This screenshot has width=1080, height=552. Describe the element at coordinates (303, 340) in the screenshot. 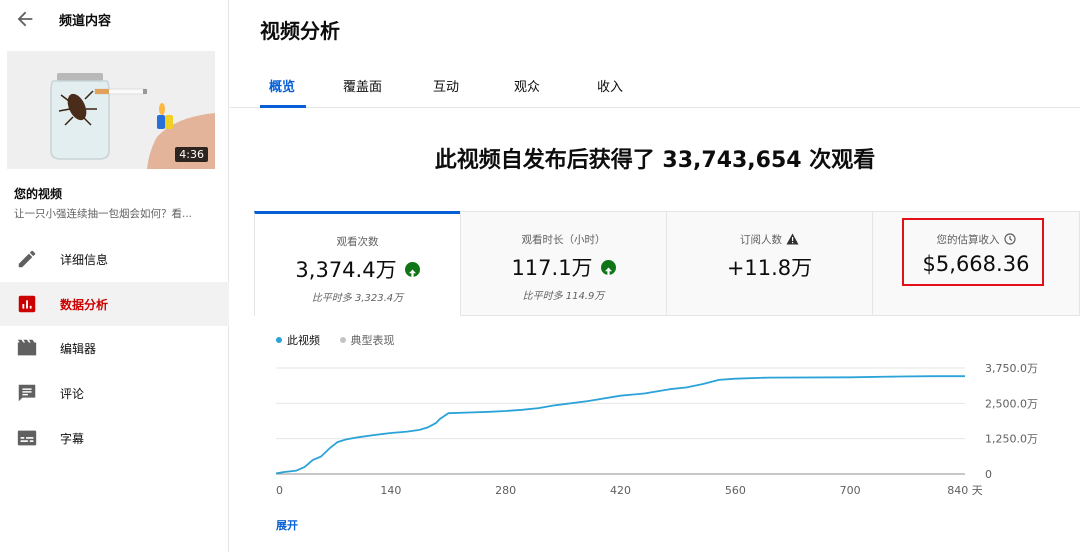

I see `legend-label: 此视频` at that location.